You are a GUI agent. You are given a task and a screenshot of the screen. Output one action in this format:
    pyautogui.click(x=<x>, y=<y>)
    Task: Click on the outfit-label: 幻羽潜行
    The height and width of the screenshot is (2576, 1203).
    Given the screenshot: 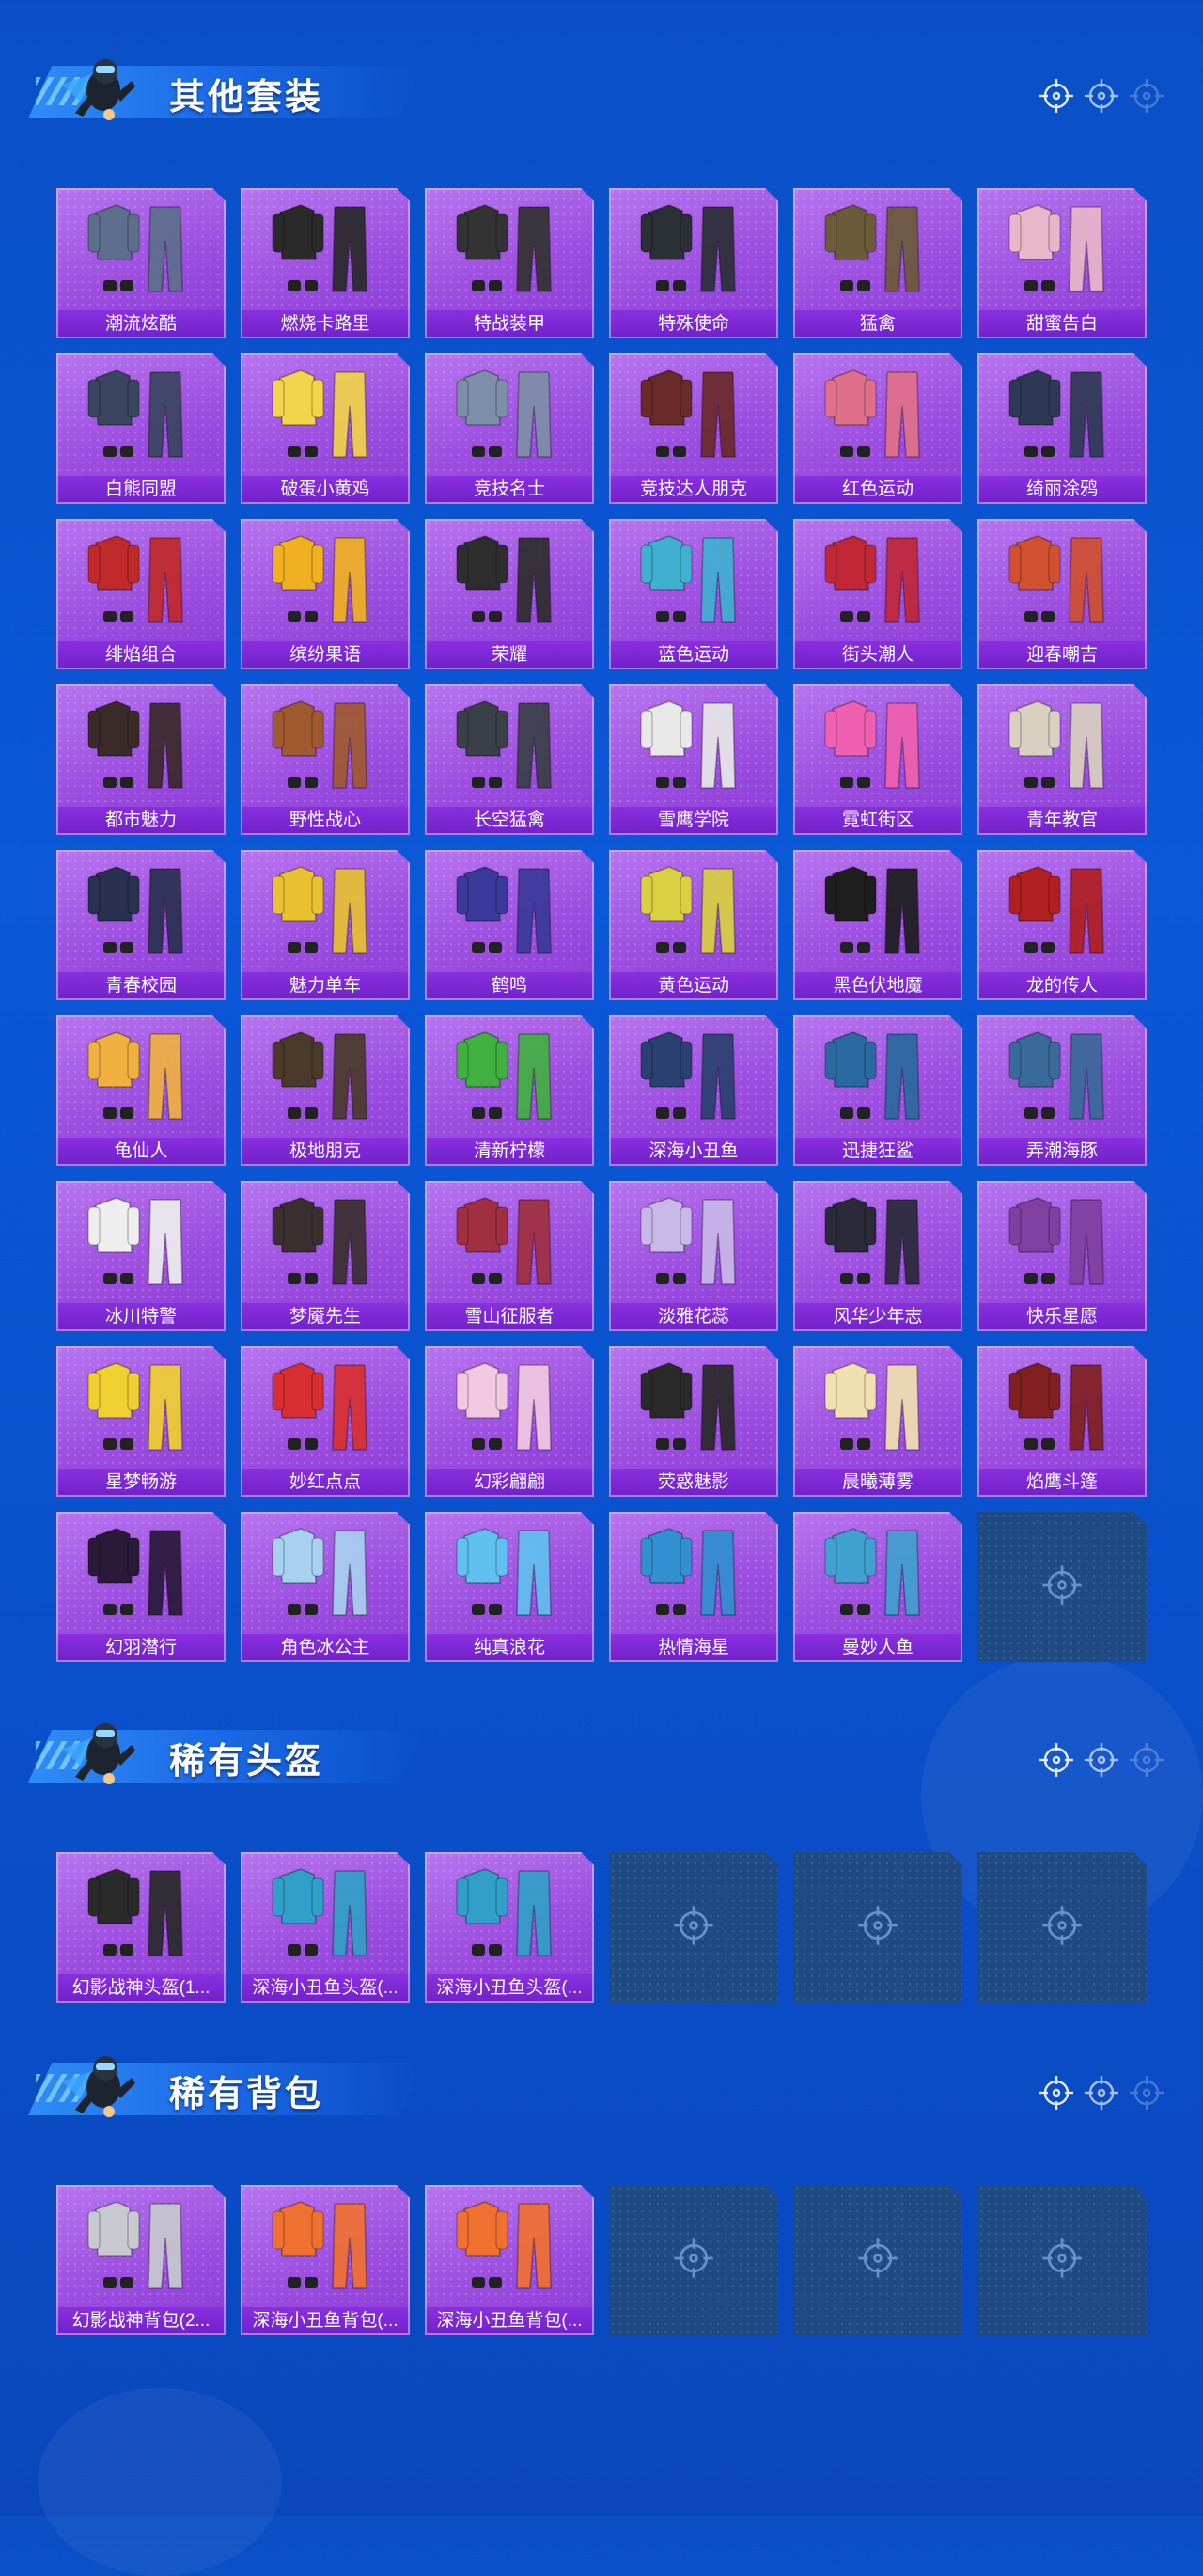 What is the action you would take?
    pyautogui.click(x=141, y=1648)
    